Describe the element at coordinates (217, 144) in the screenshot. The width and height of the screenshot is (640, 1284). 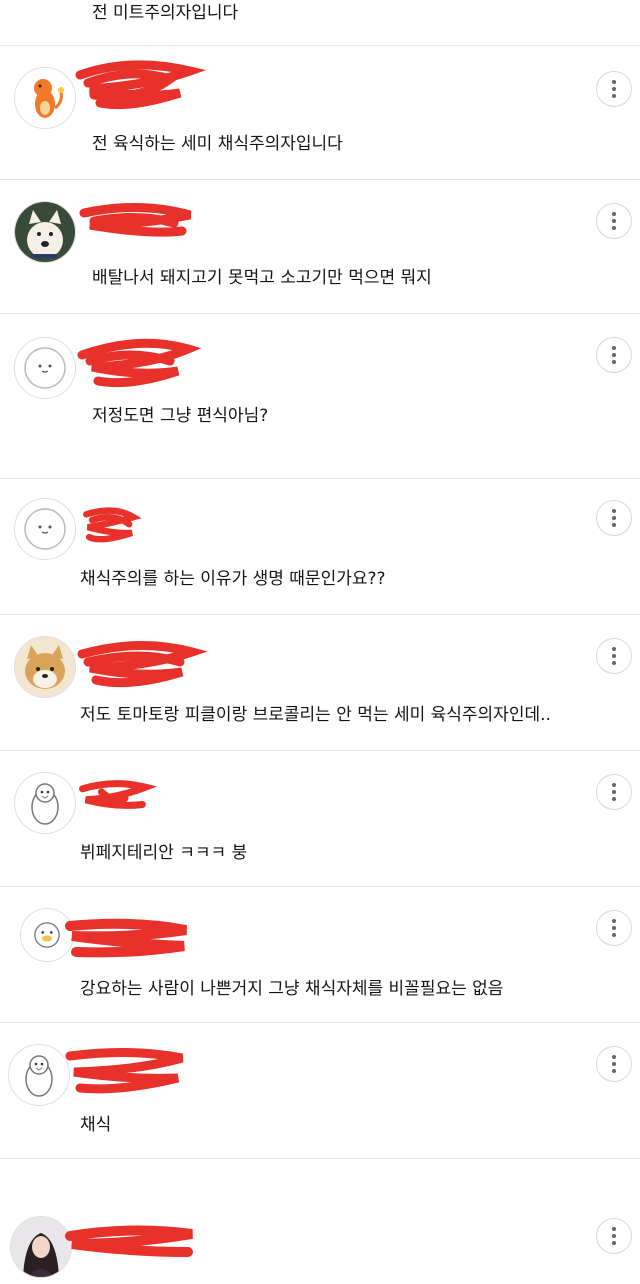
I see `comment-text: 전 육식하는 세미 채식주의자입니다` at that location.